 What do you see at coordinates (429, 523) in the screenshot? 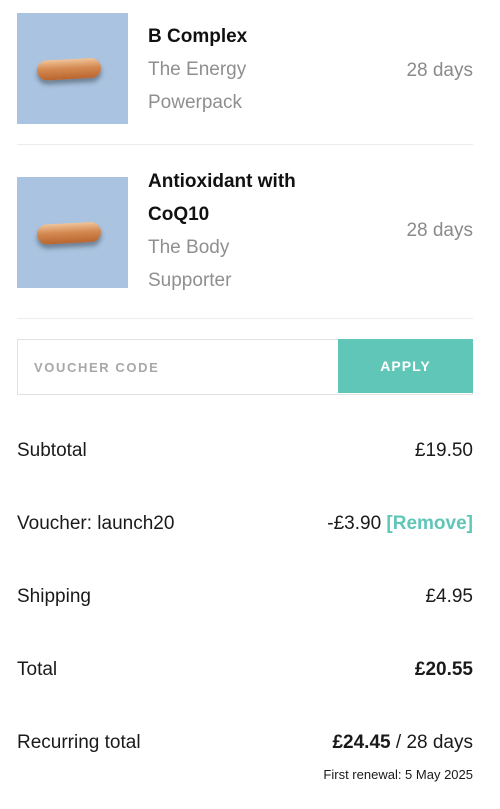
I see `remove-voucher-link: [Remove]` at bounding box center [429, 523].